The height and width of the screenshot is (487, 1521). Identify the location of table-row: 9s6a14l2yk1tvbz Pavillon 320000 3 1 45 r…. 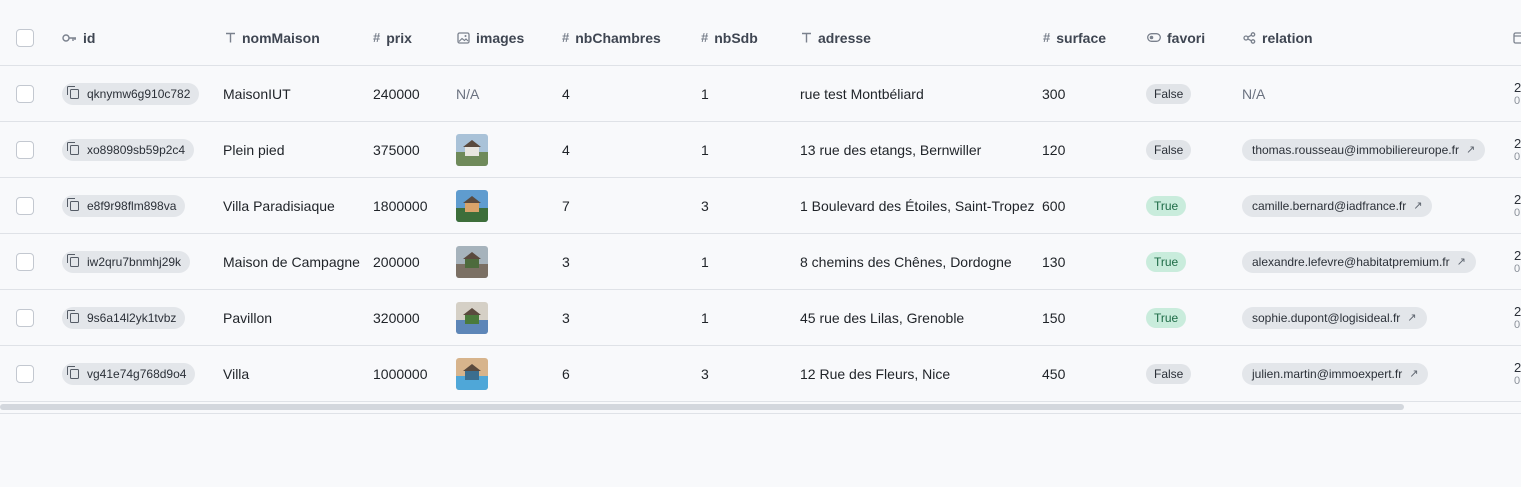
(760, 318).